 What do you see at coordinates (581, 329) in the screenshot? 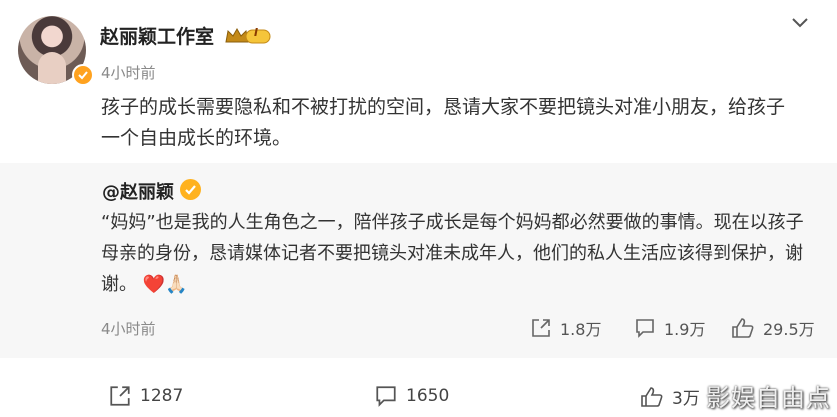
I see `repost-share-count: 1.8万` at bounding box center [581, 329].